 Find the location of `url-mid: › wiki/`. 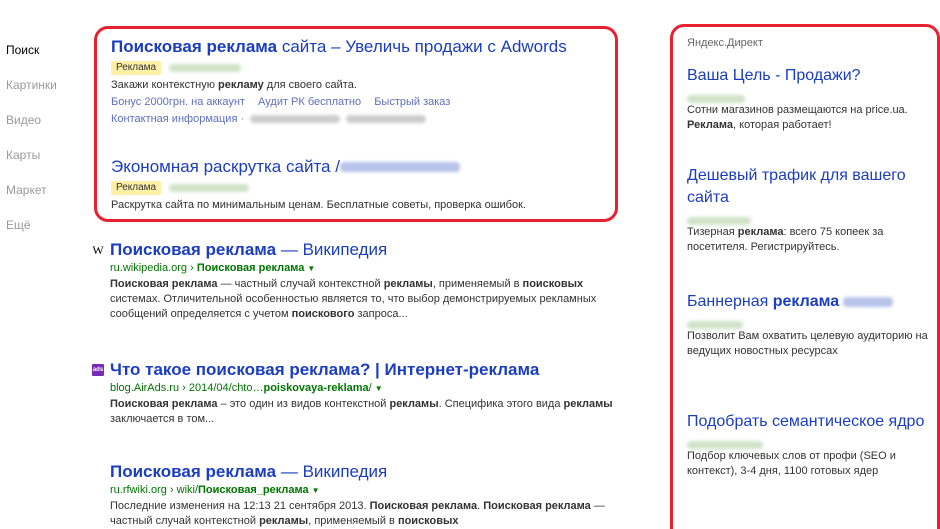

url-mid: › wiki/ is located at coordinates (182, 490).